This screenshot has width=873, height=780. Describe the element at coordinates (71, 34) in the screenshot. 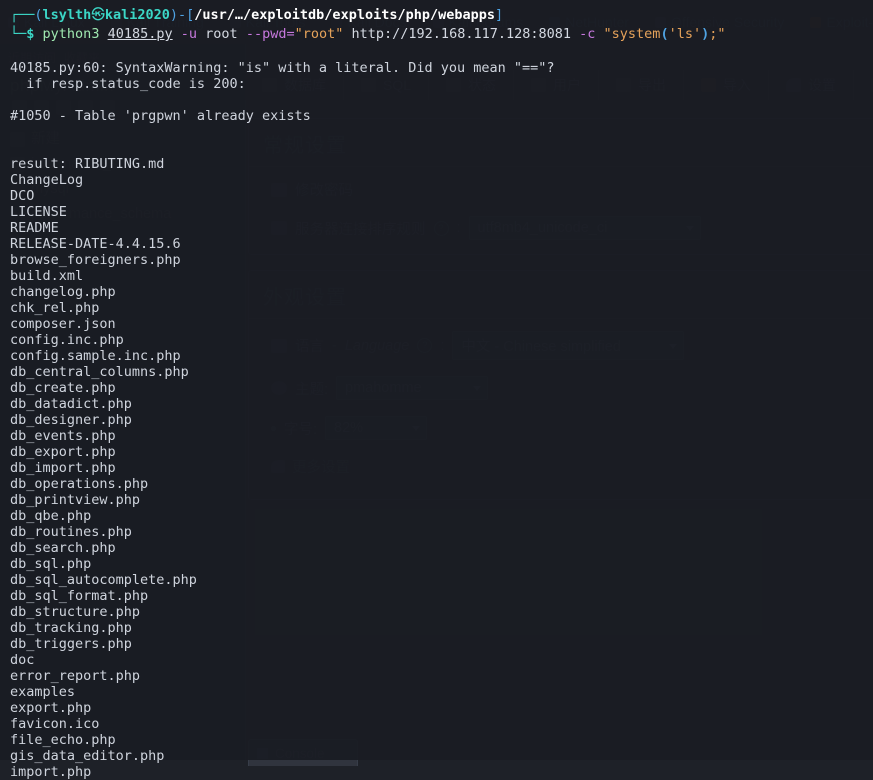

I see `command-program: python3` at that location.